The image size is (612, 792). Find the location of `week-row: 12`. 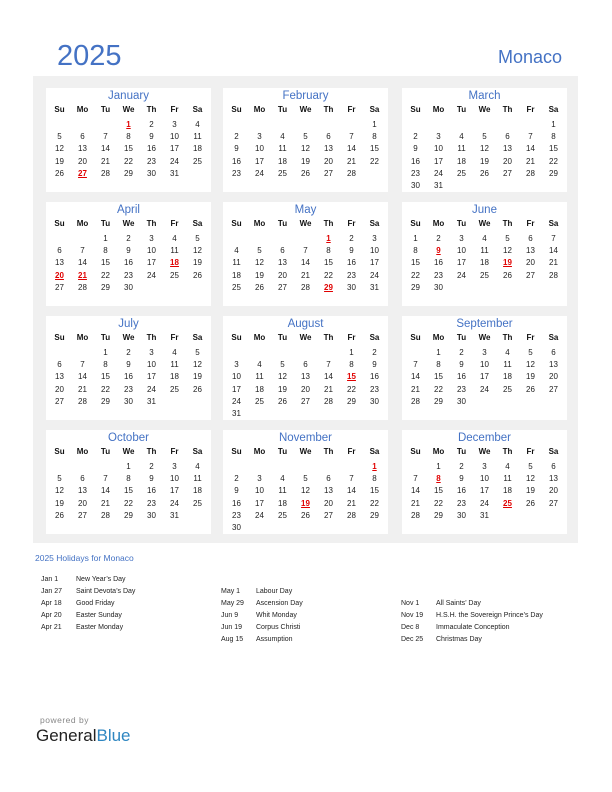

week-row: 12 is located at coordinates (305, 353).